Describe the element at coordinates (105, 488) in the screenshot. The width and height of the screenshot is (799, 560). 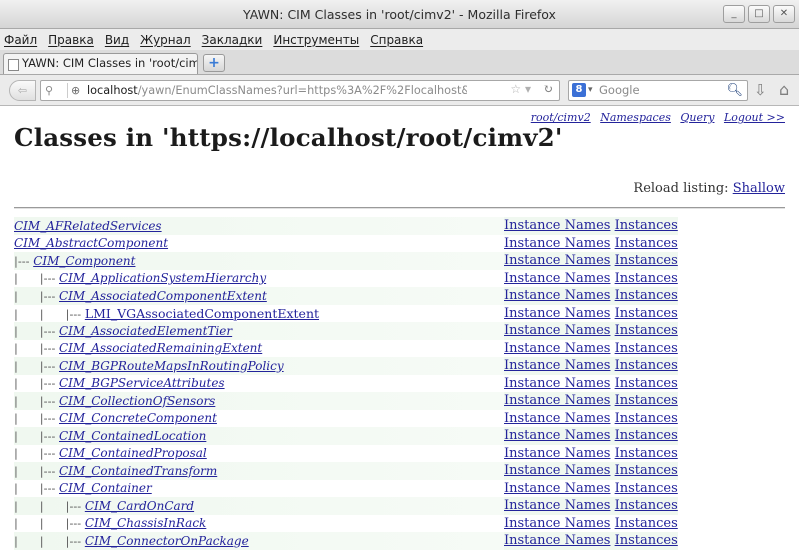
I see `class-link: CIM_Container` at that location.